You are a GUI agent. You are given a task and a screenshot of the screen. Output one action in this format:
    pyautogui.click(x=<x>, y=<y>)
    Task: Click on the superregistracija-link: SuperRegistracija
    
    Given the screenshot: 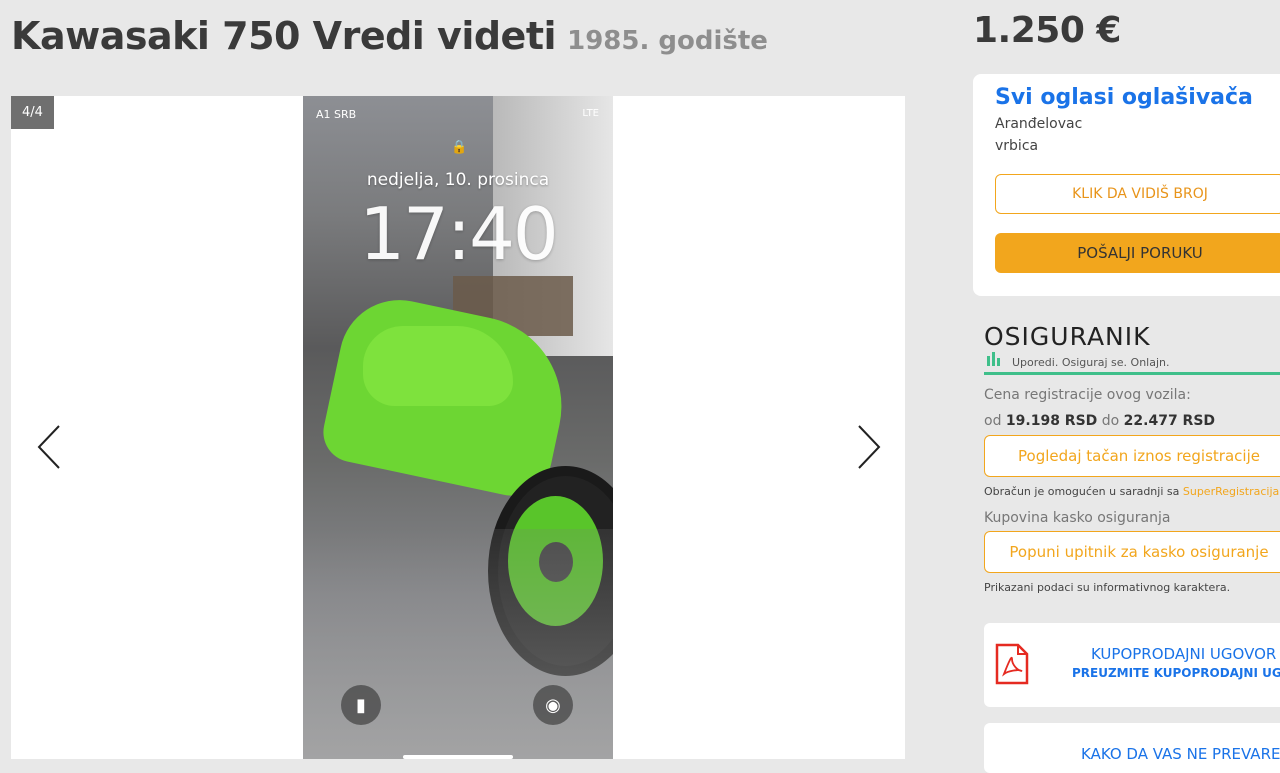 What is the action you would take?
    pyautogui.click(x=1231, y=491)
    